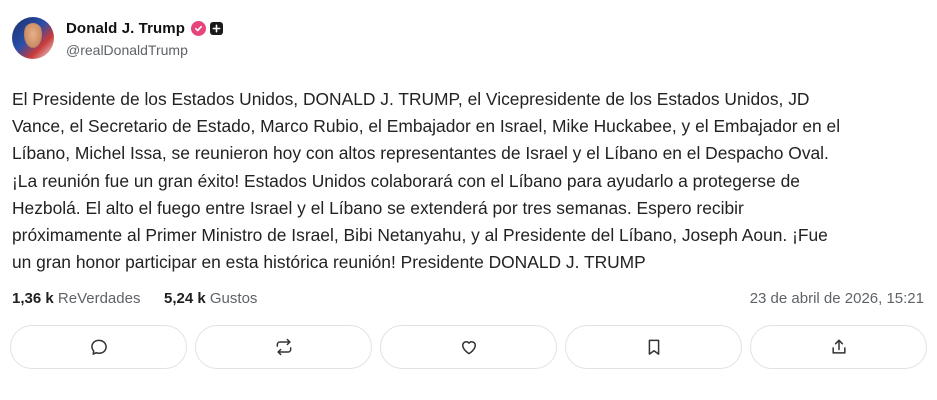 Image resolution: width=937 pixels, height=400 pixels. What do you see at coordinates (199, 28) in the screenshot?
I see `verified-badge-icon` at bounding box center [199, 28].